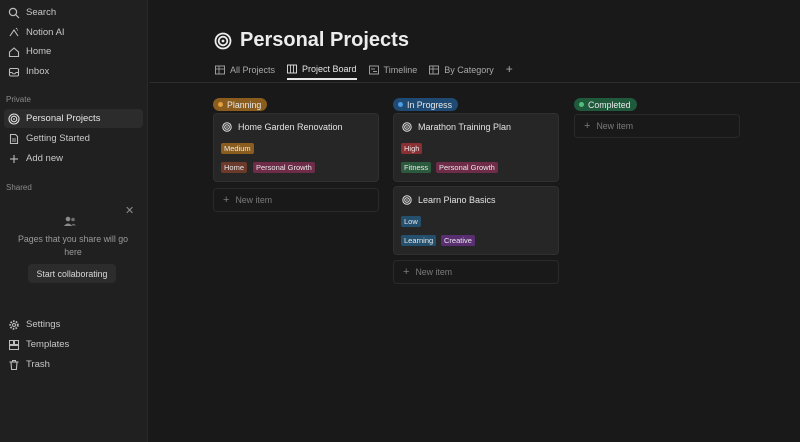 The width and height of the screenshot is (800, 442). I want to click on column-status-pill: In Progress, so click(425, 104).